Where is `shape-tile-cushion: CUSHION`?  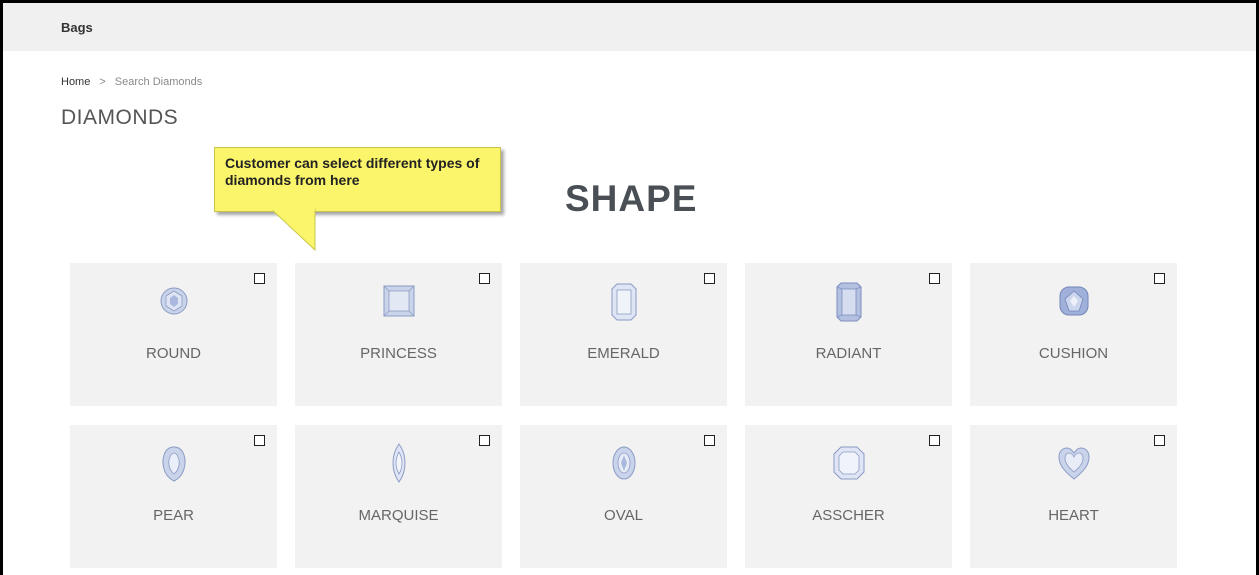
shape-tile-cushion: CUSHION is located at coordinates (1073, 334).